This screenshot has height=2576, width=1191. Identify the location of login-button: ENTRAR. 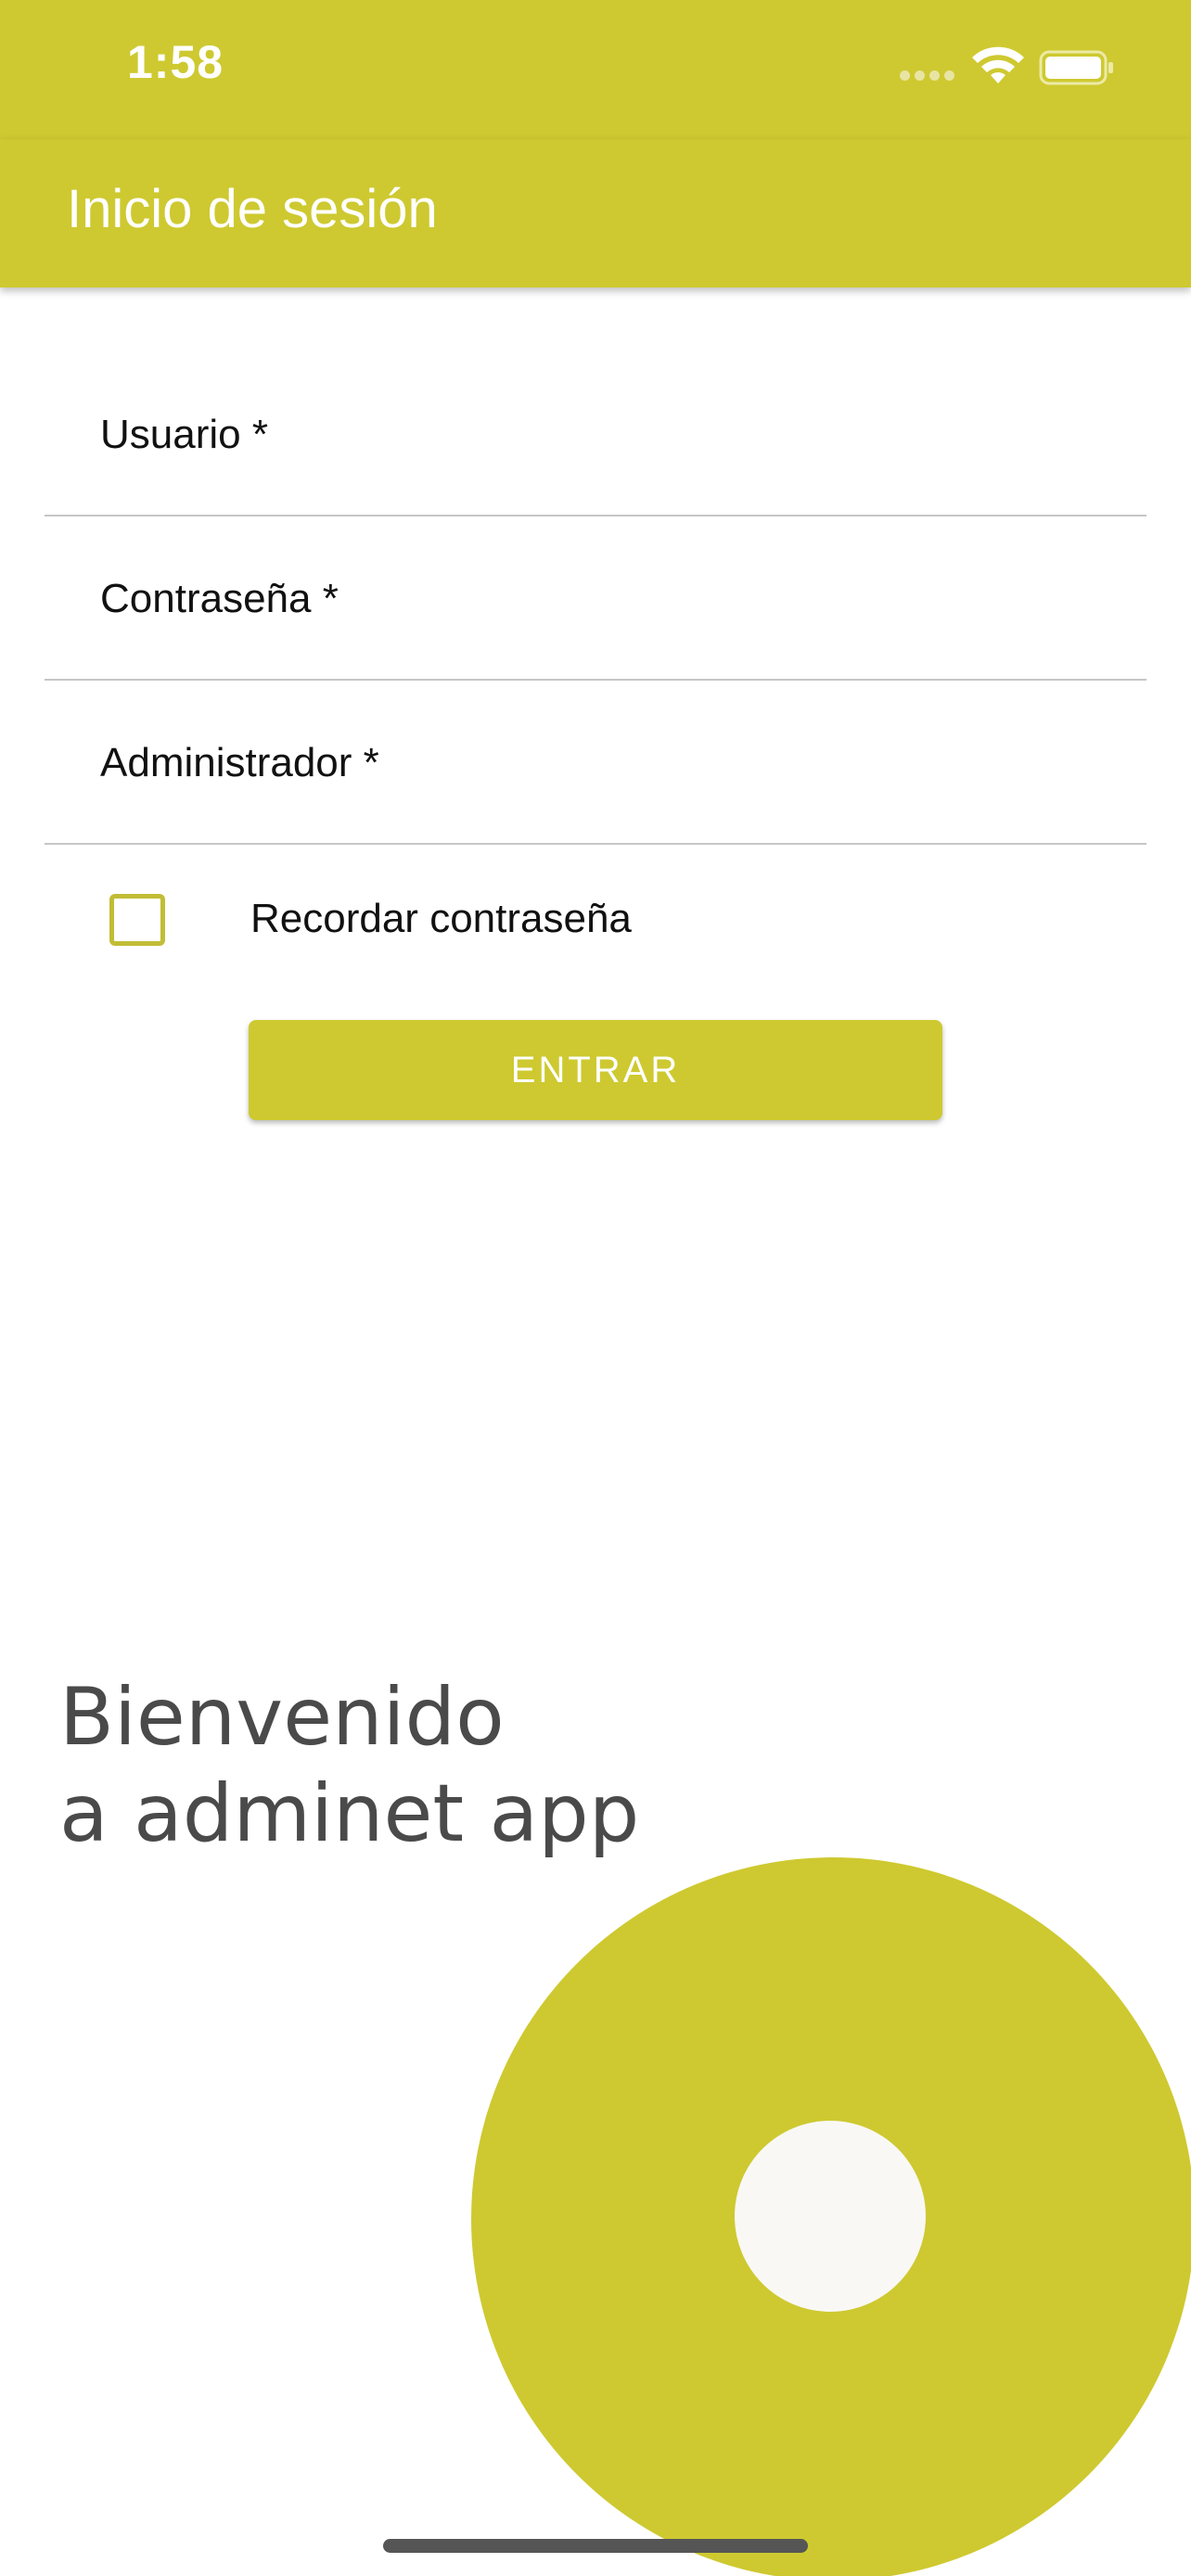
(595, 1070).